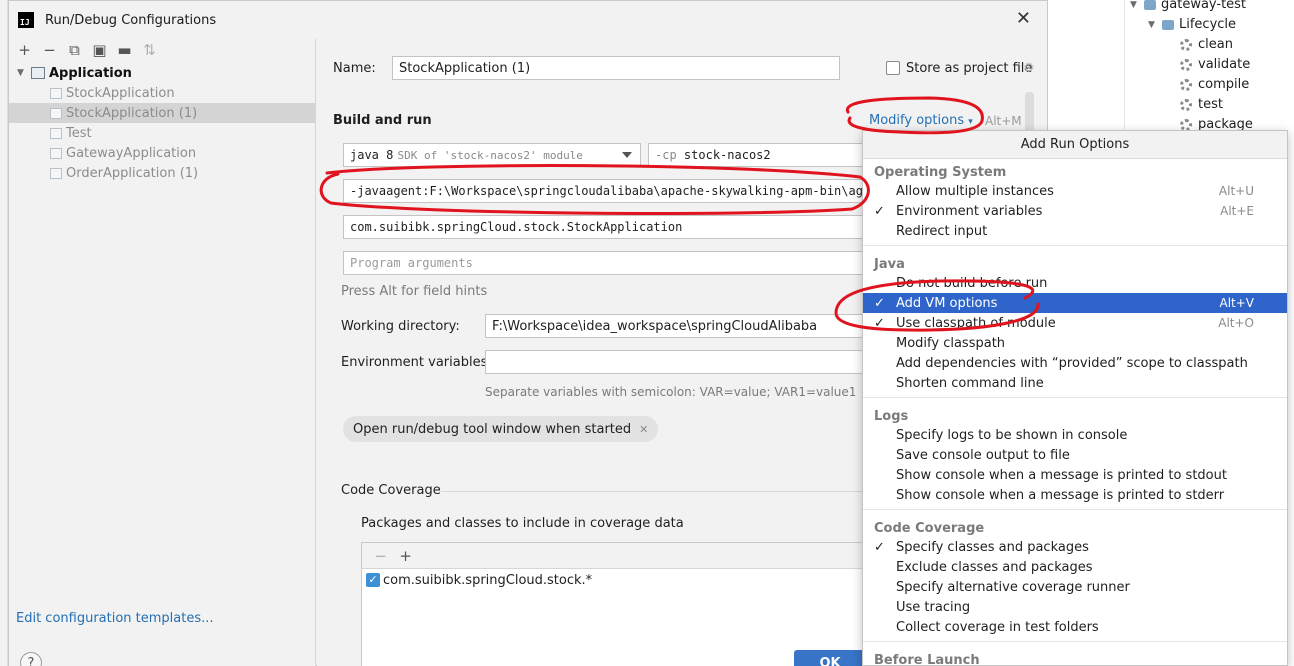 This screenshot has width=1294, height=666. What do you see at coordinates (1075, 587) in the screenshot?
I see `option-item: Specify alternative coverage runner` at bounding box center [1075, 587].